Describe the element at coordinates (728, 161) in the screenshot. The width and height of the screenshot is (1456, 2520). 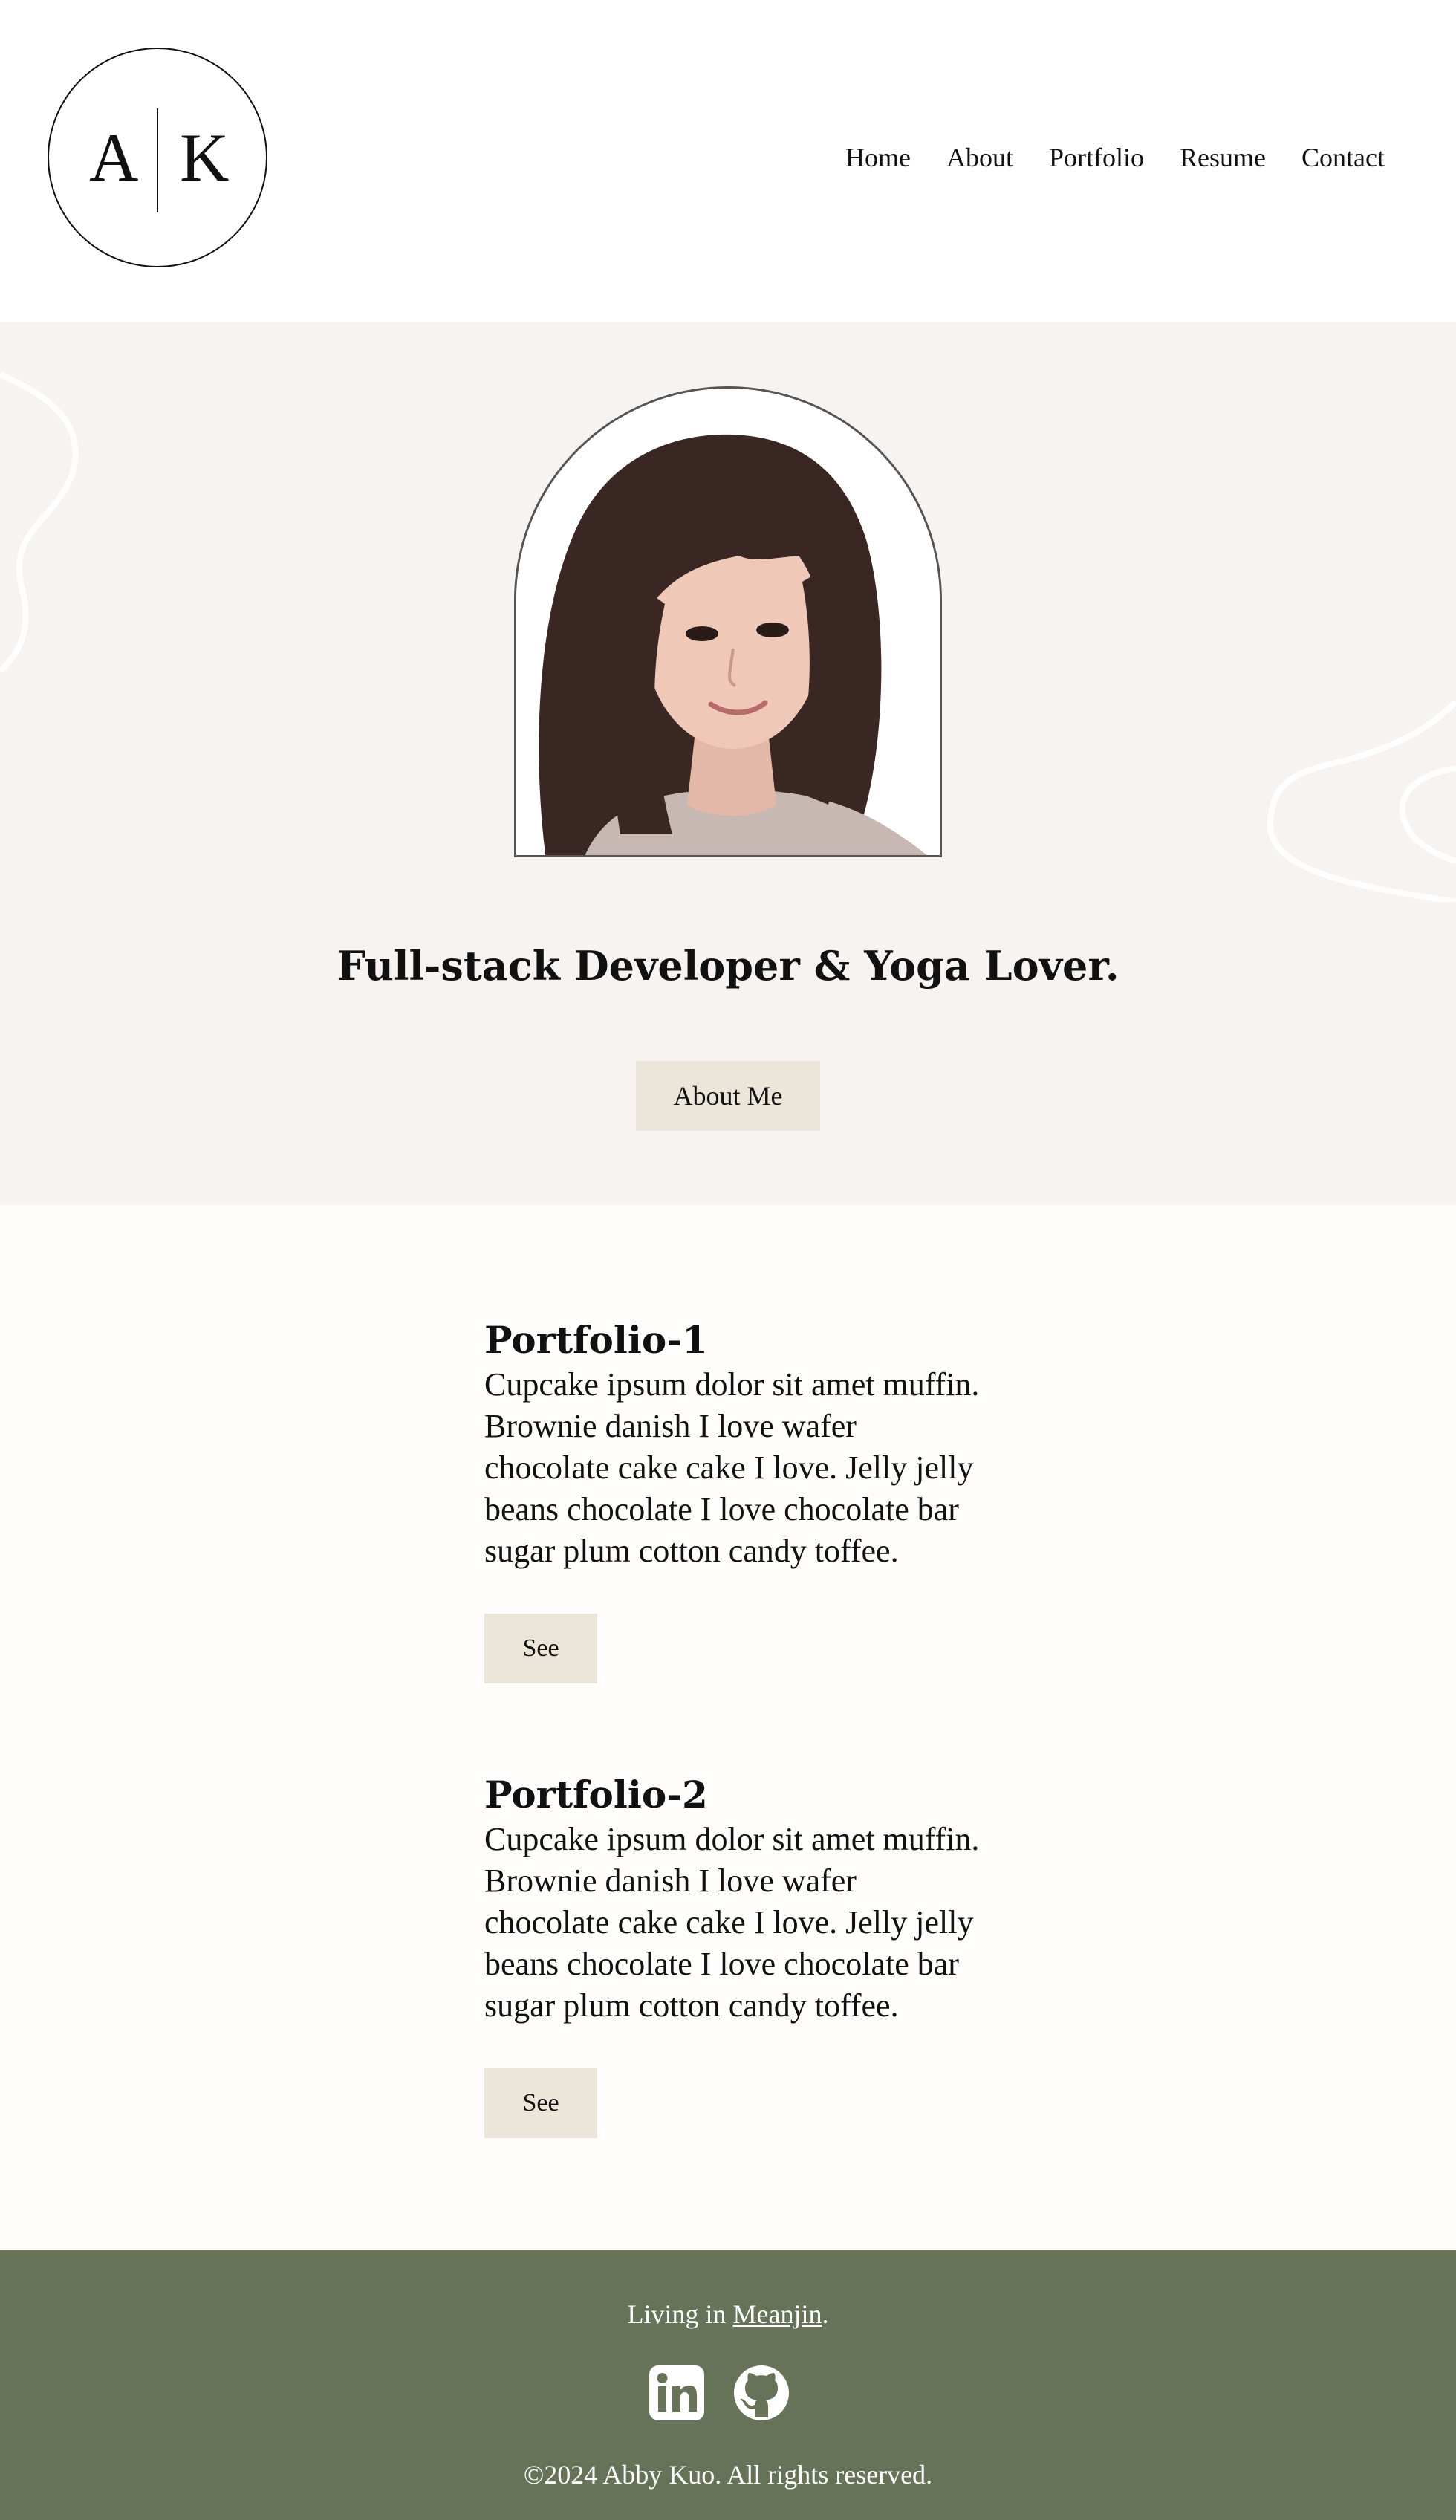
I see `site-header: A K Home About Portfolio Resume Contact` at that location.